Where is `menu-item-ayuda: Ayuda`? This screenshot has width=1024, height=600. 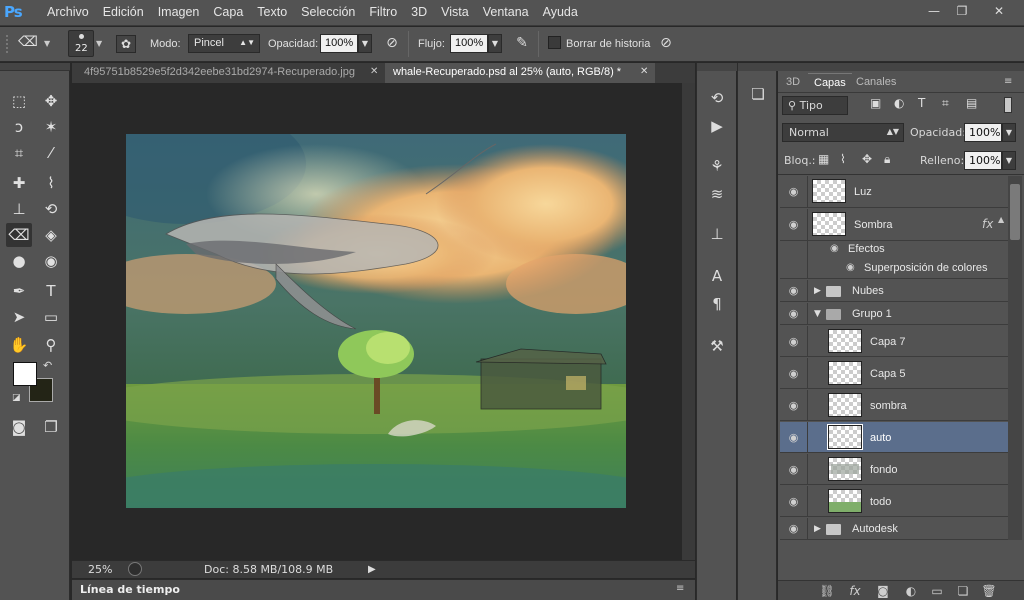 menu-item-ayuda: Ayuda is located at coordinates (560, 12).